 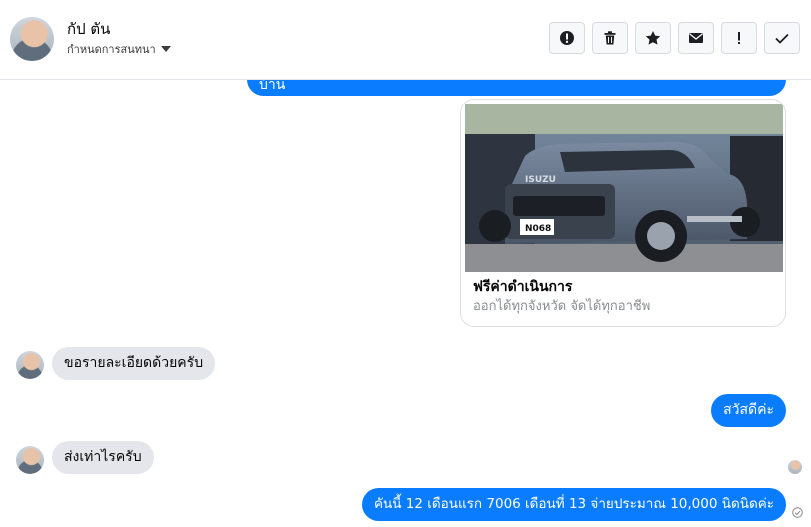 I want to click on envelope-icon, so click(x=696, y=38).